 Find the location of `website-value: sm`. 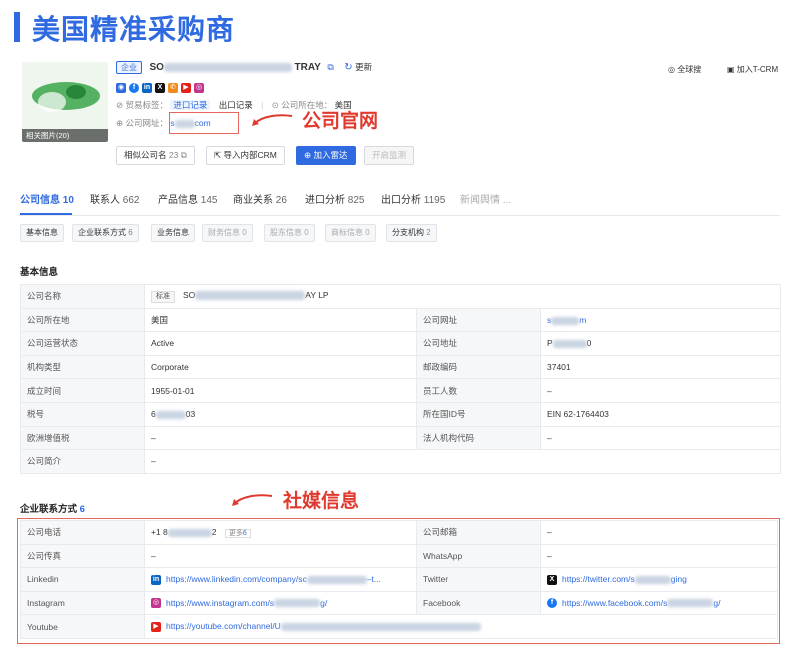

website-value: sm is located at coordinates (660, 320).